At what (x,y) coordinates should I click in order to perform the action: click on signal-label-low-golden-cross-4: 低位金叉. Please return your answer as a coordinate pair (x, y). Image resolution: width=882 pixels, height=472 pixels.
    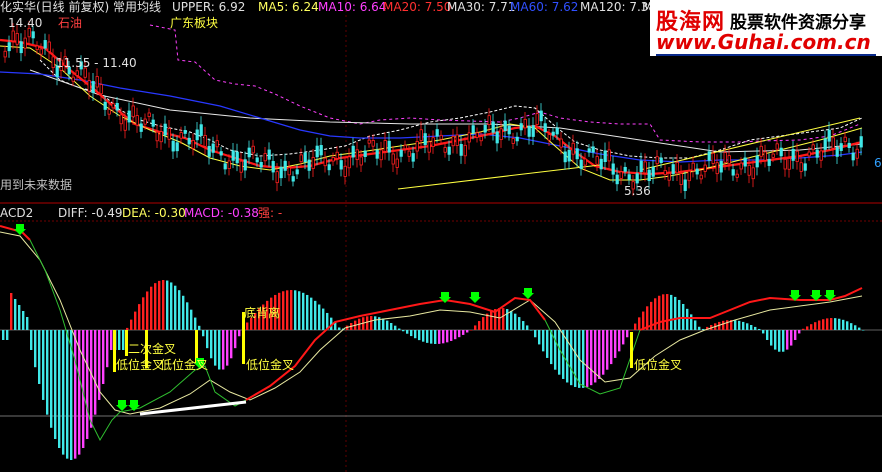
    Looking at the image, I should click on (658, 365).